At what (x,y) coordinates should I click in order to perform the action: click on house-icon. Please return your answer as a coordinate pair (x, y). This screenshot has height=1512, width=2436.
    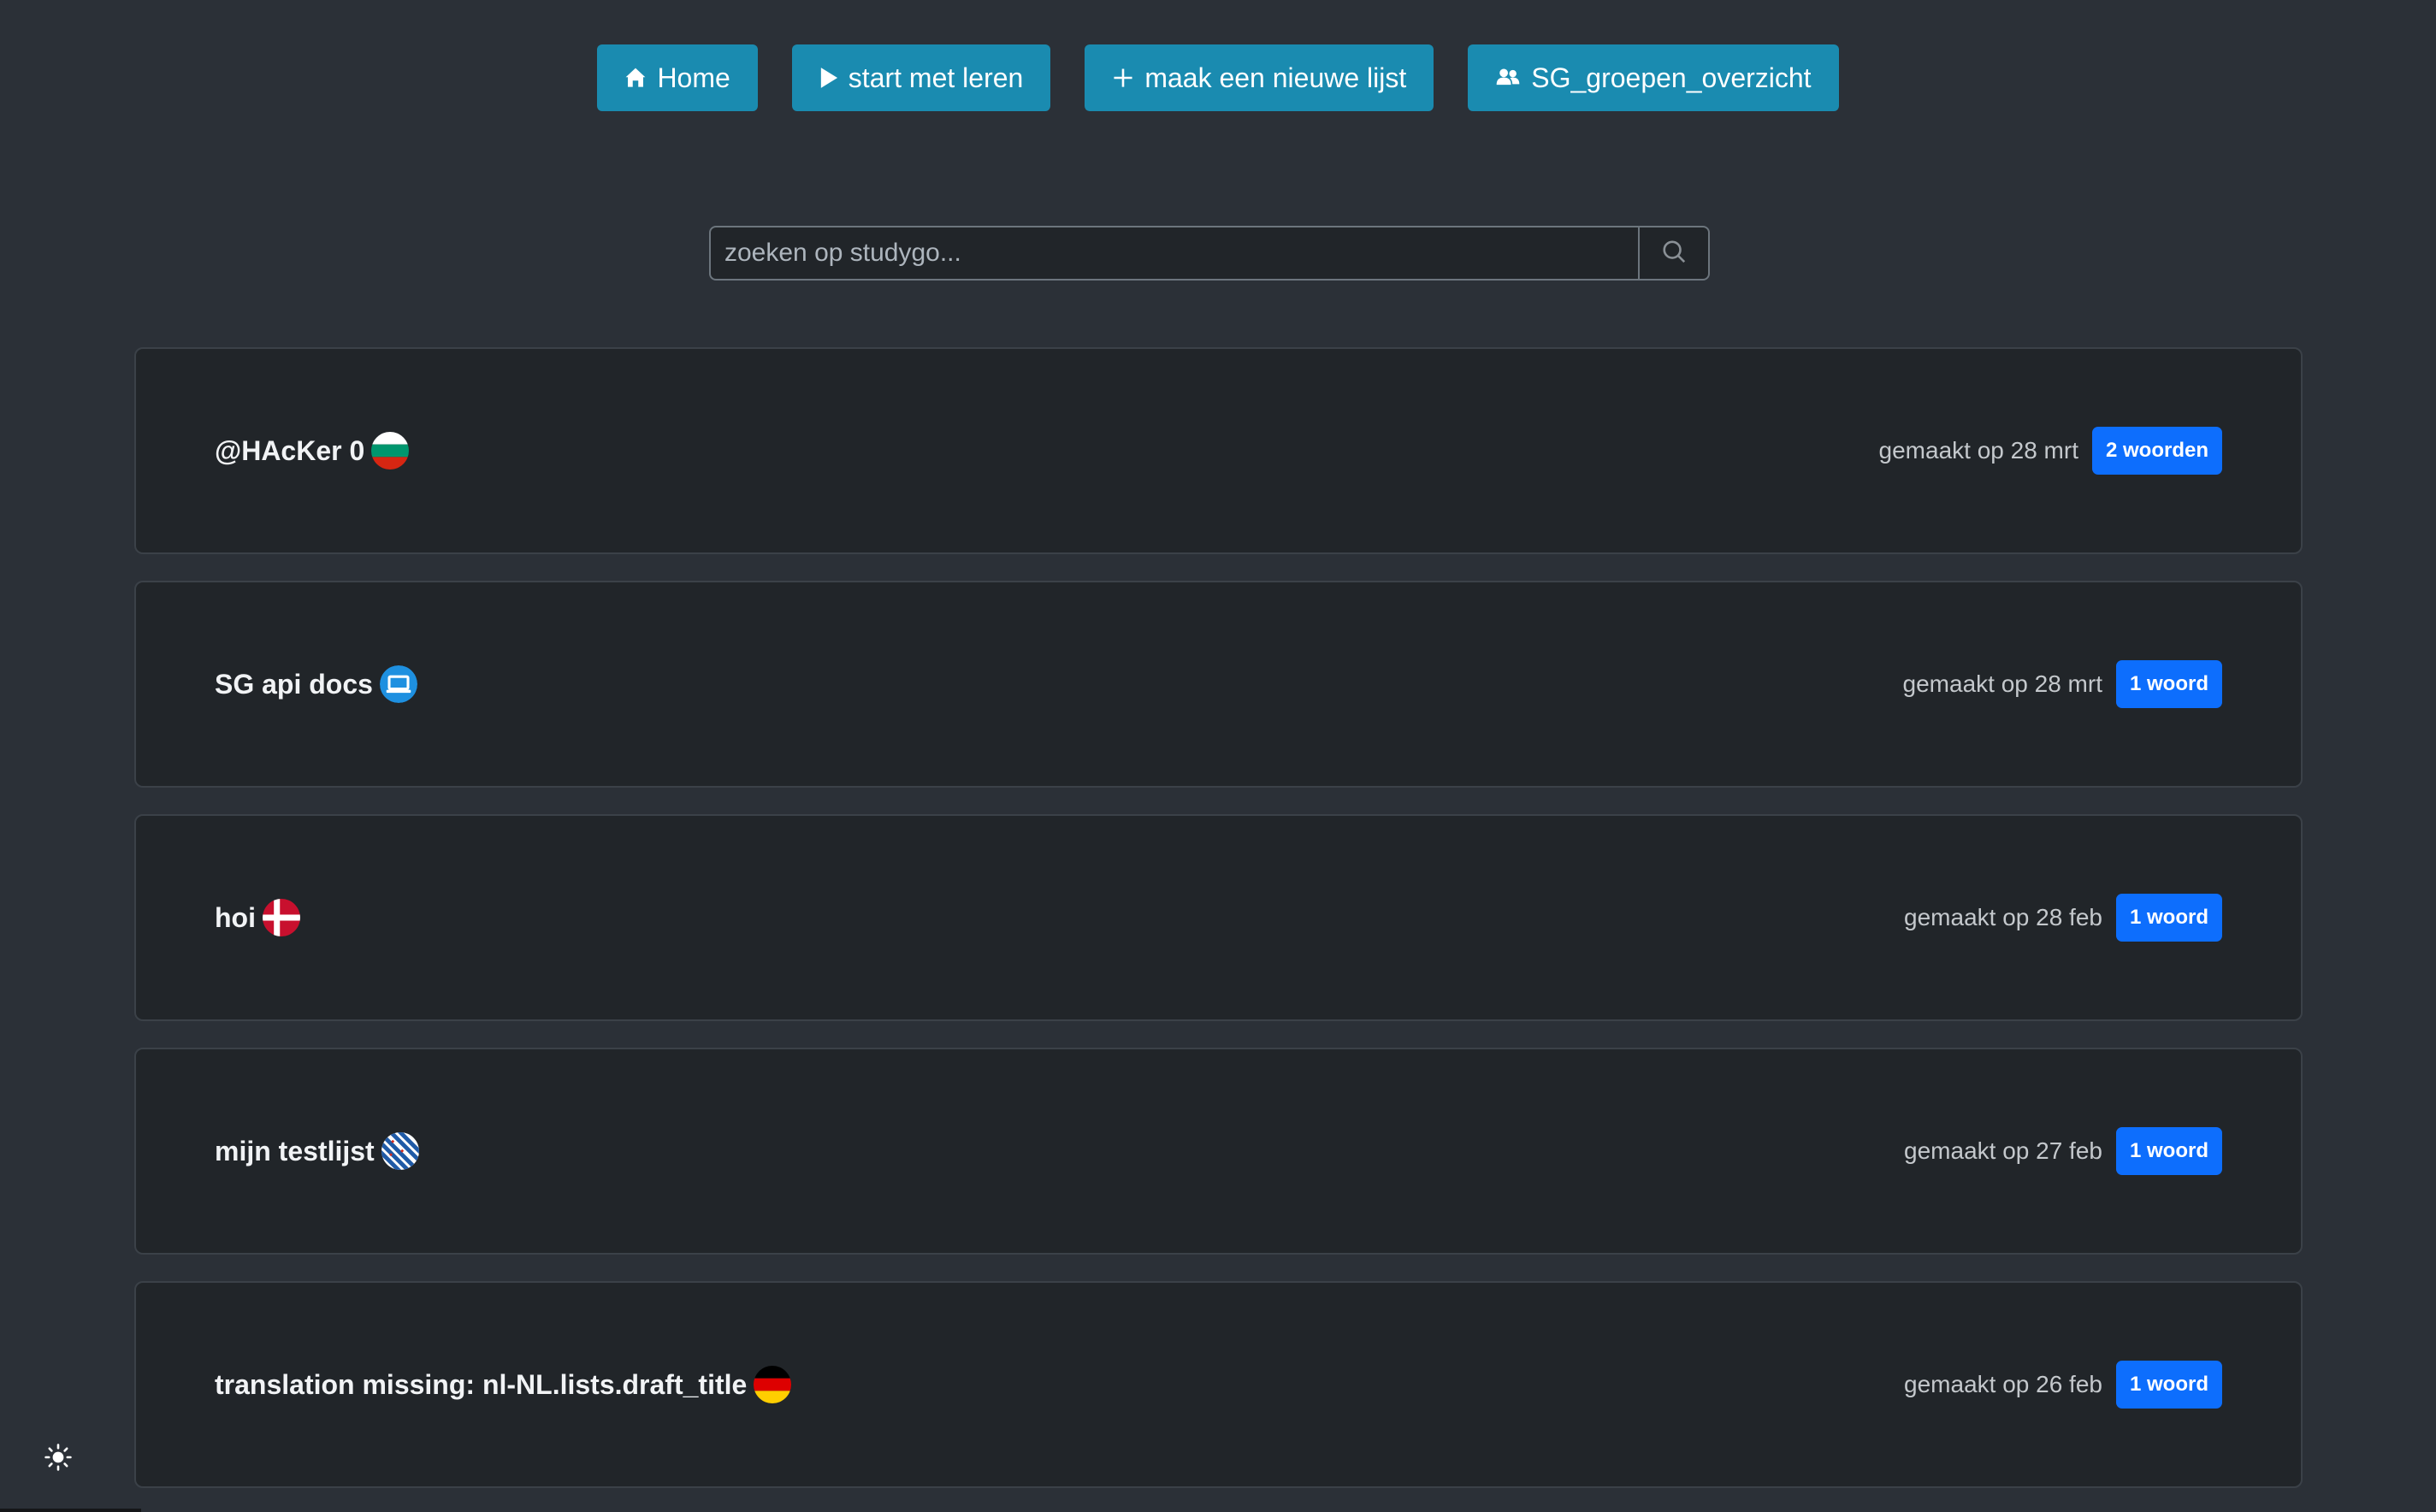
    Looking at the image, I should click on (635, 78).